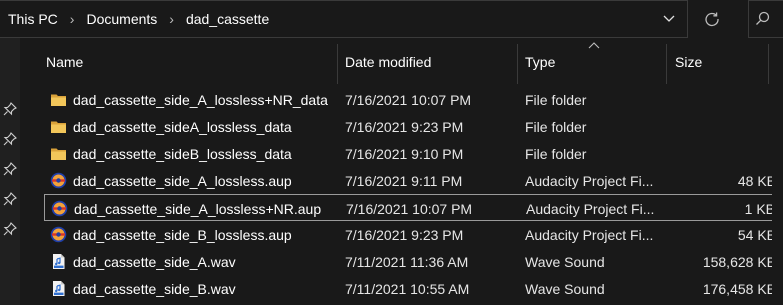 Image resolution: width=783 pixels, height=305 pixels. Describe the element at coordinates (182, 180) in the screenshot. I see `file-name: dad_cassette_side_A_lossless.aup` at that location.